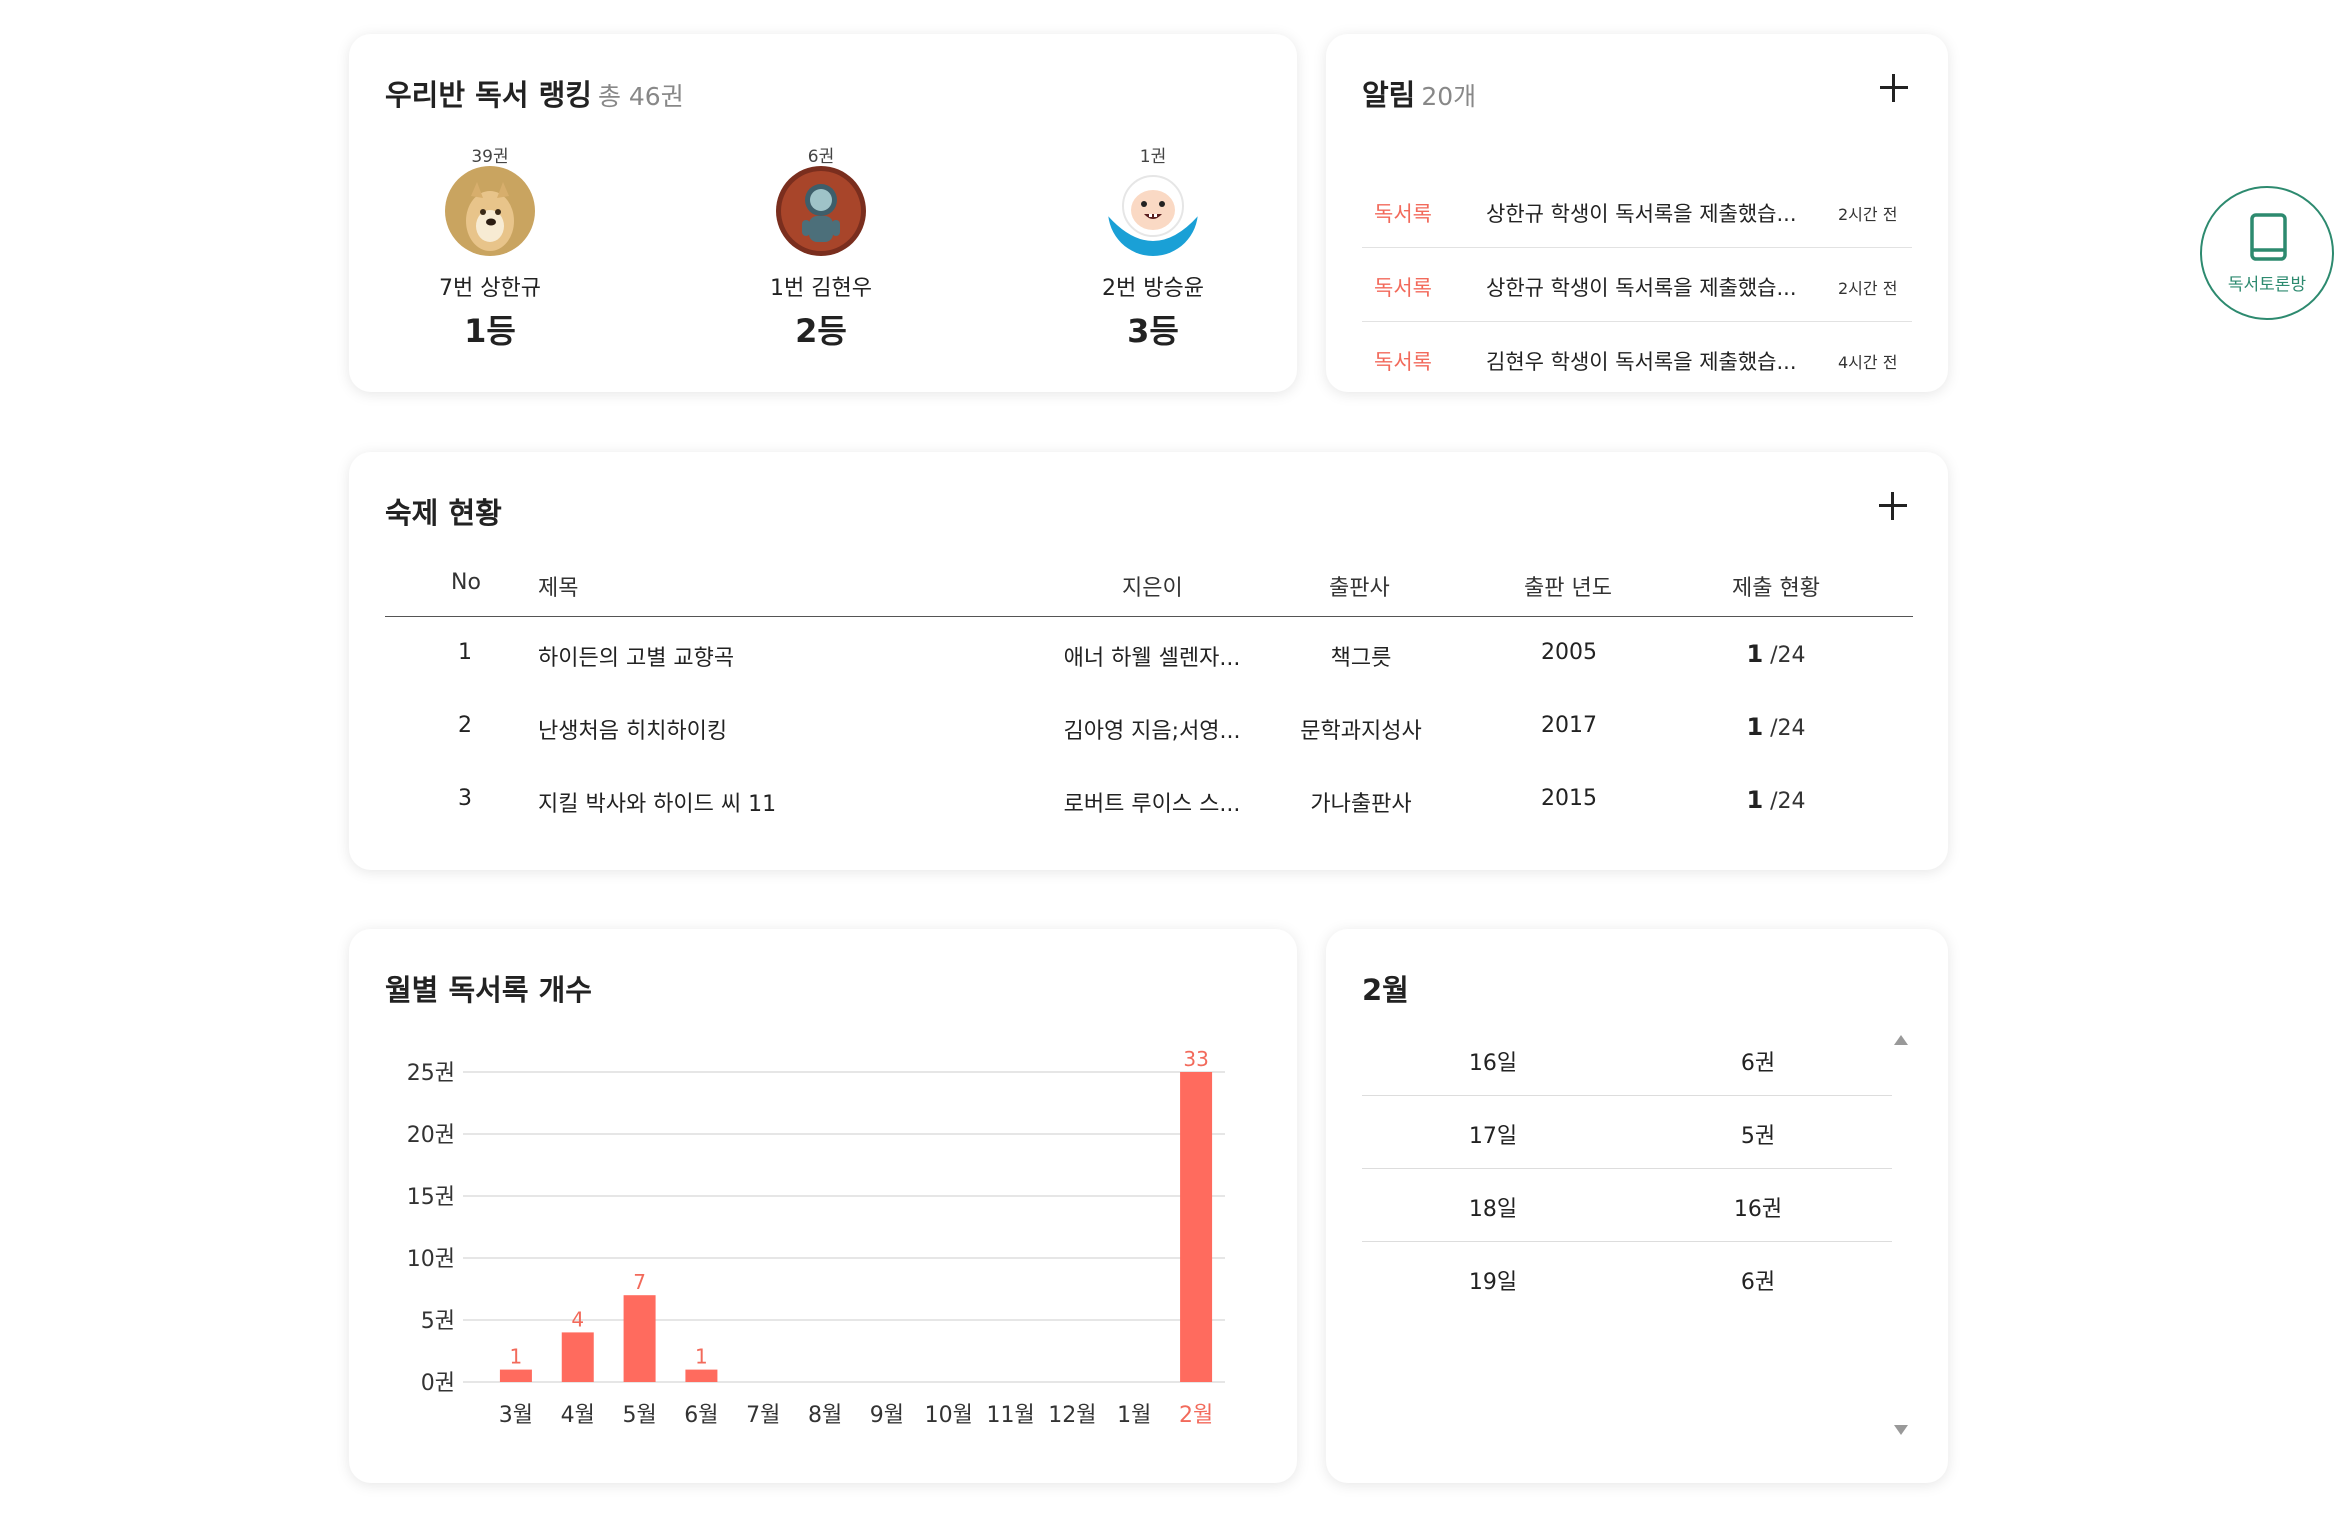  Describe the element at coordinates (1361, 804) in the screenshot. I see `row-publisher: 가나출판사` at that location.